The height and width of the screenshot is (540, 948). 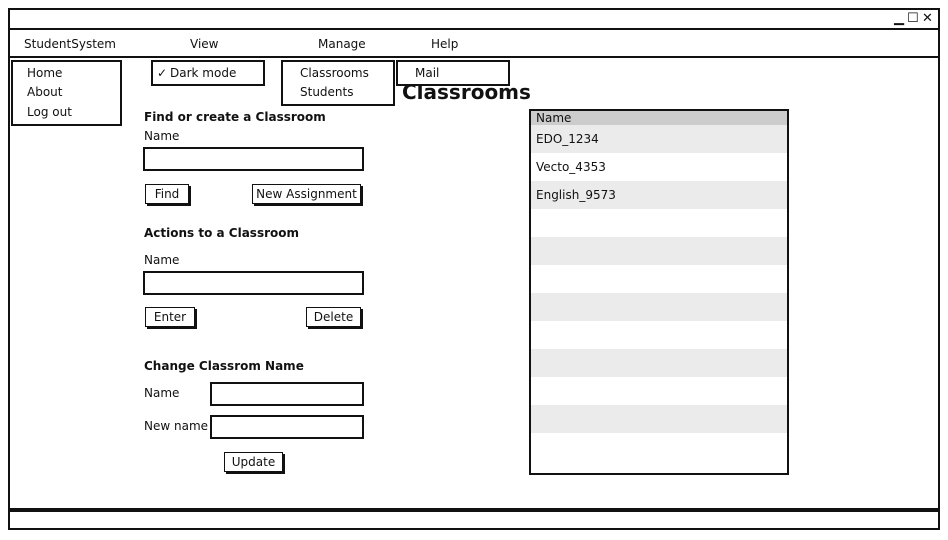 I want to click on find-name-input, so click(x=253, y=159).